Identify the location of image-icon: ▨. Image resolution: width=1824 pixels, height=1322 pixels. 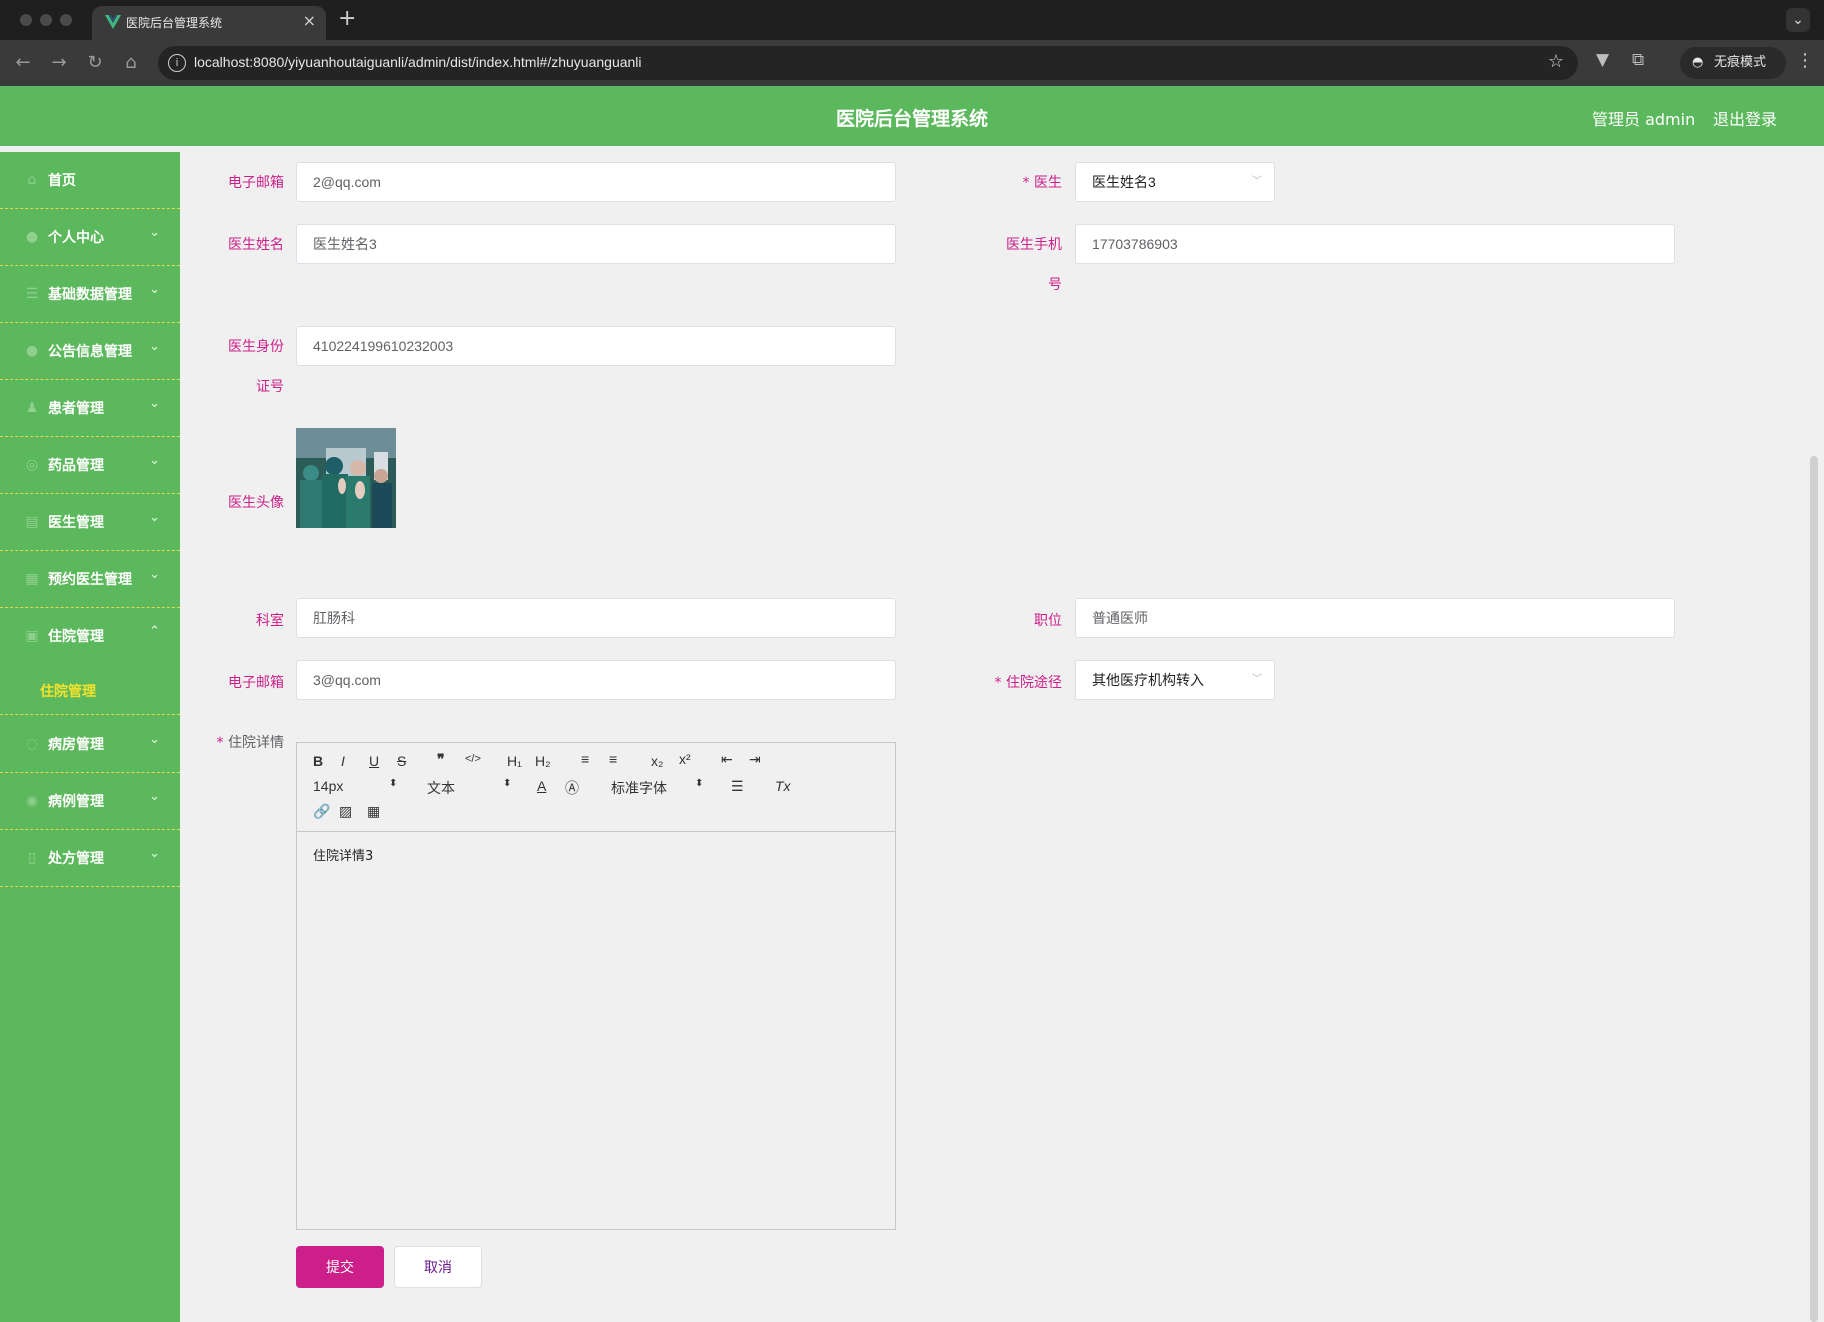
(345, 811).